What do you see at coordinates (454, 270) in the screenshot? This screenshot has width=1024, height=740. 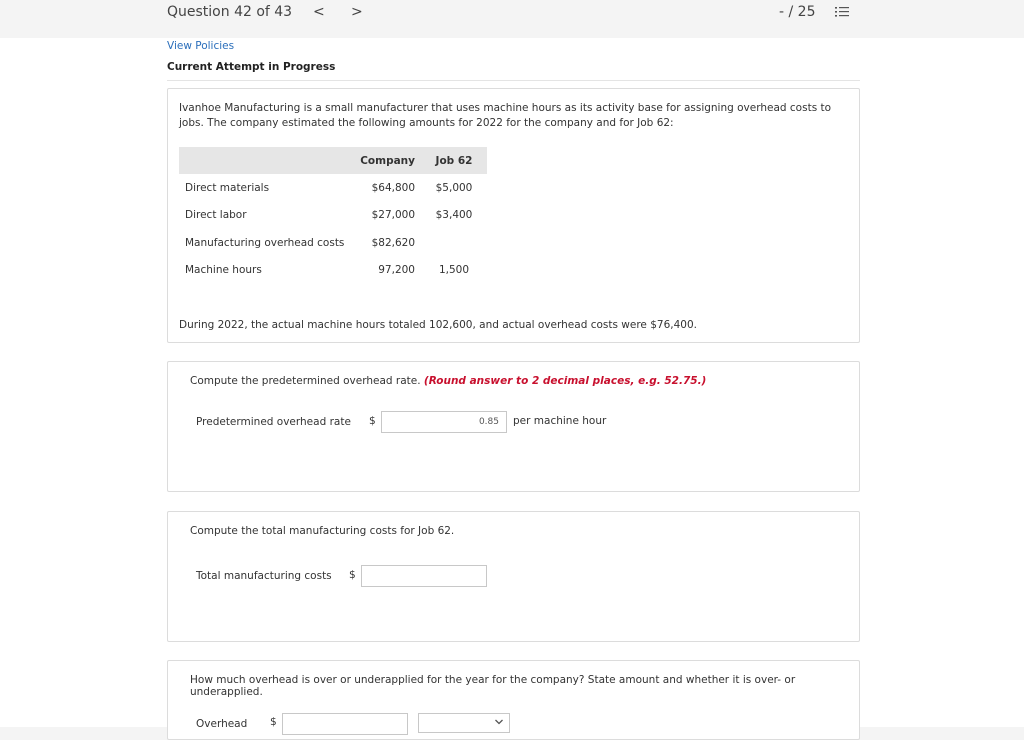 I see `job-value: 1,500` at bounding box center [454, 270].